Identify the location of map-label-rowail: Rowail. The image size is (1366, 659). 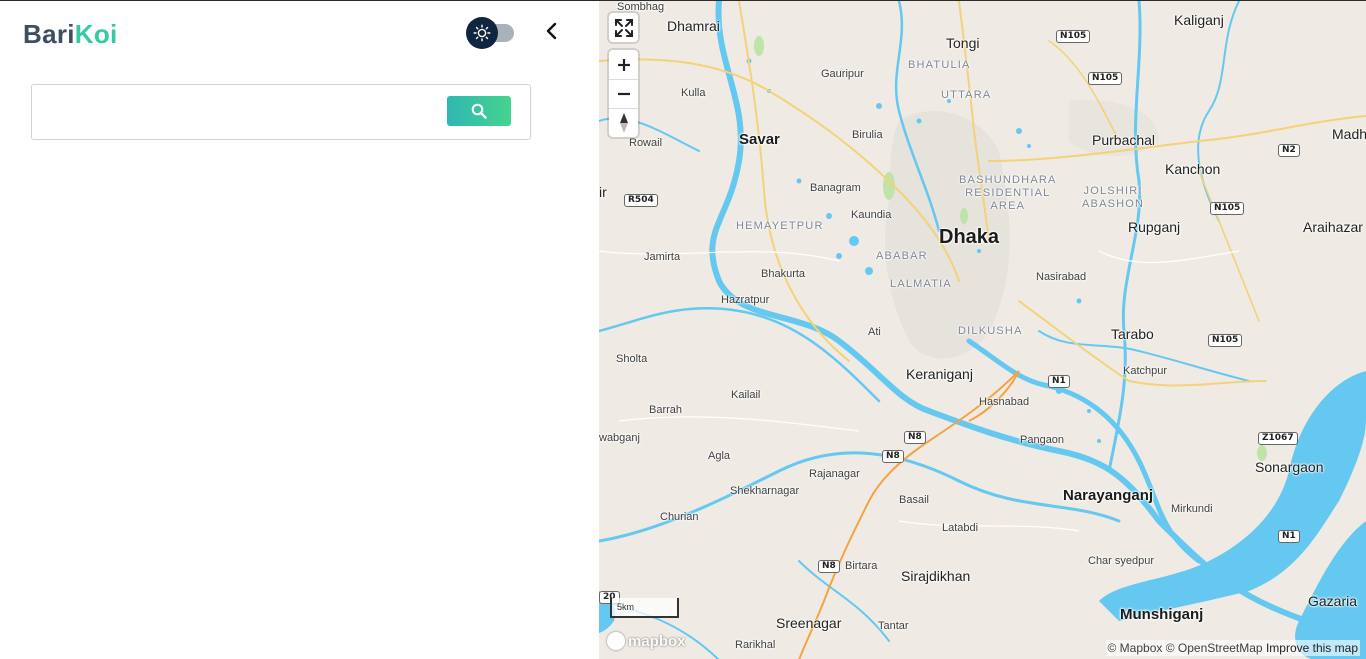
(646, 143).